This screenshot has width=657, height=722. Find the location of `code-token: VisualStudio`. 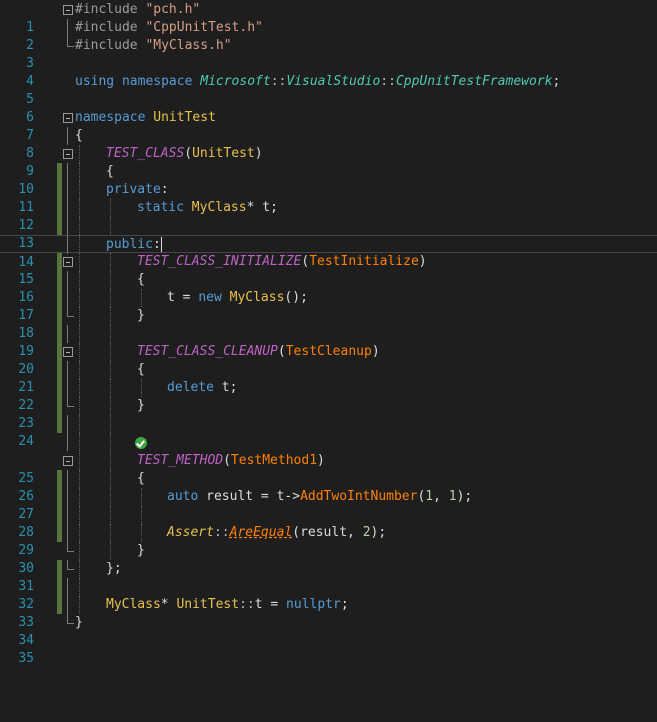

code-token: VisualStudio is located at coordinates (333, 81).